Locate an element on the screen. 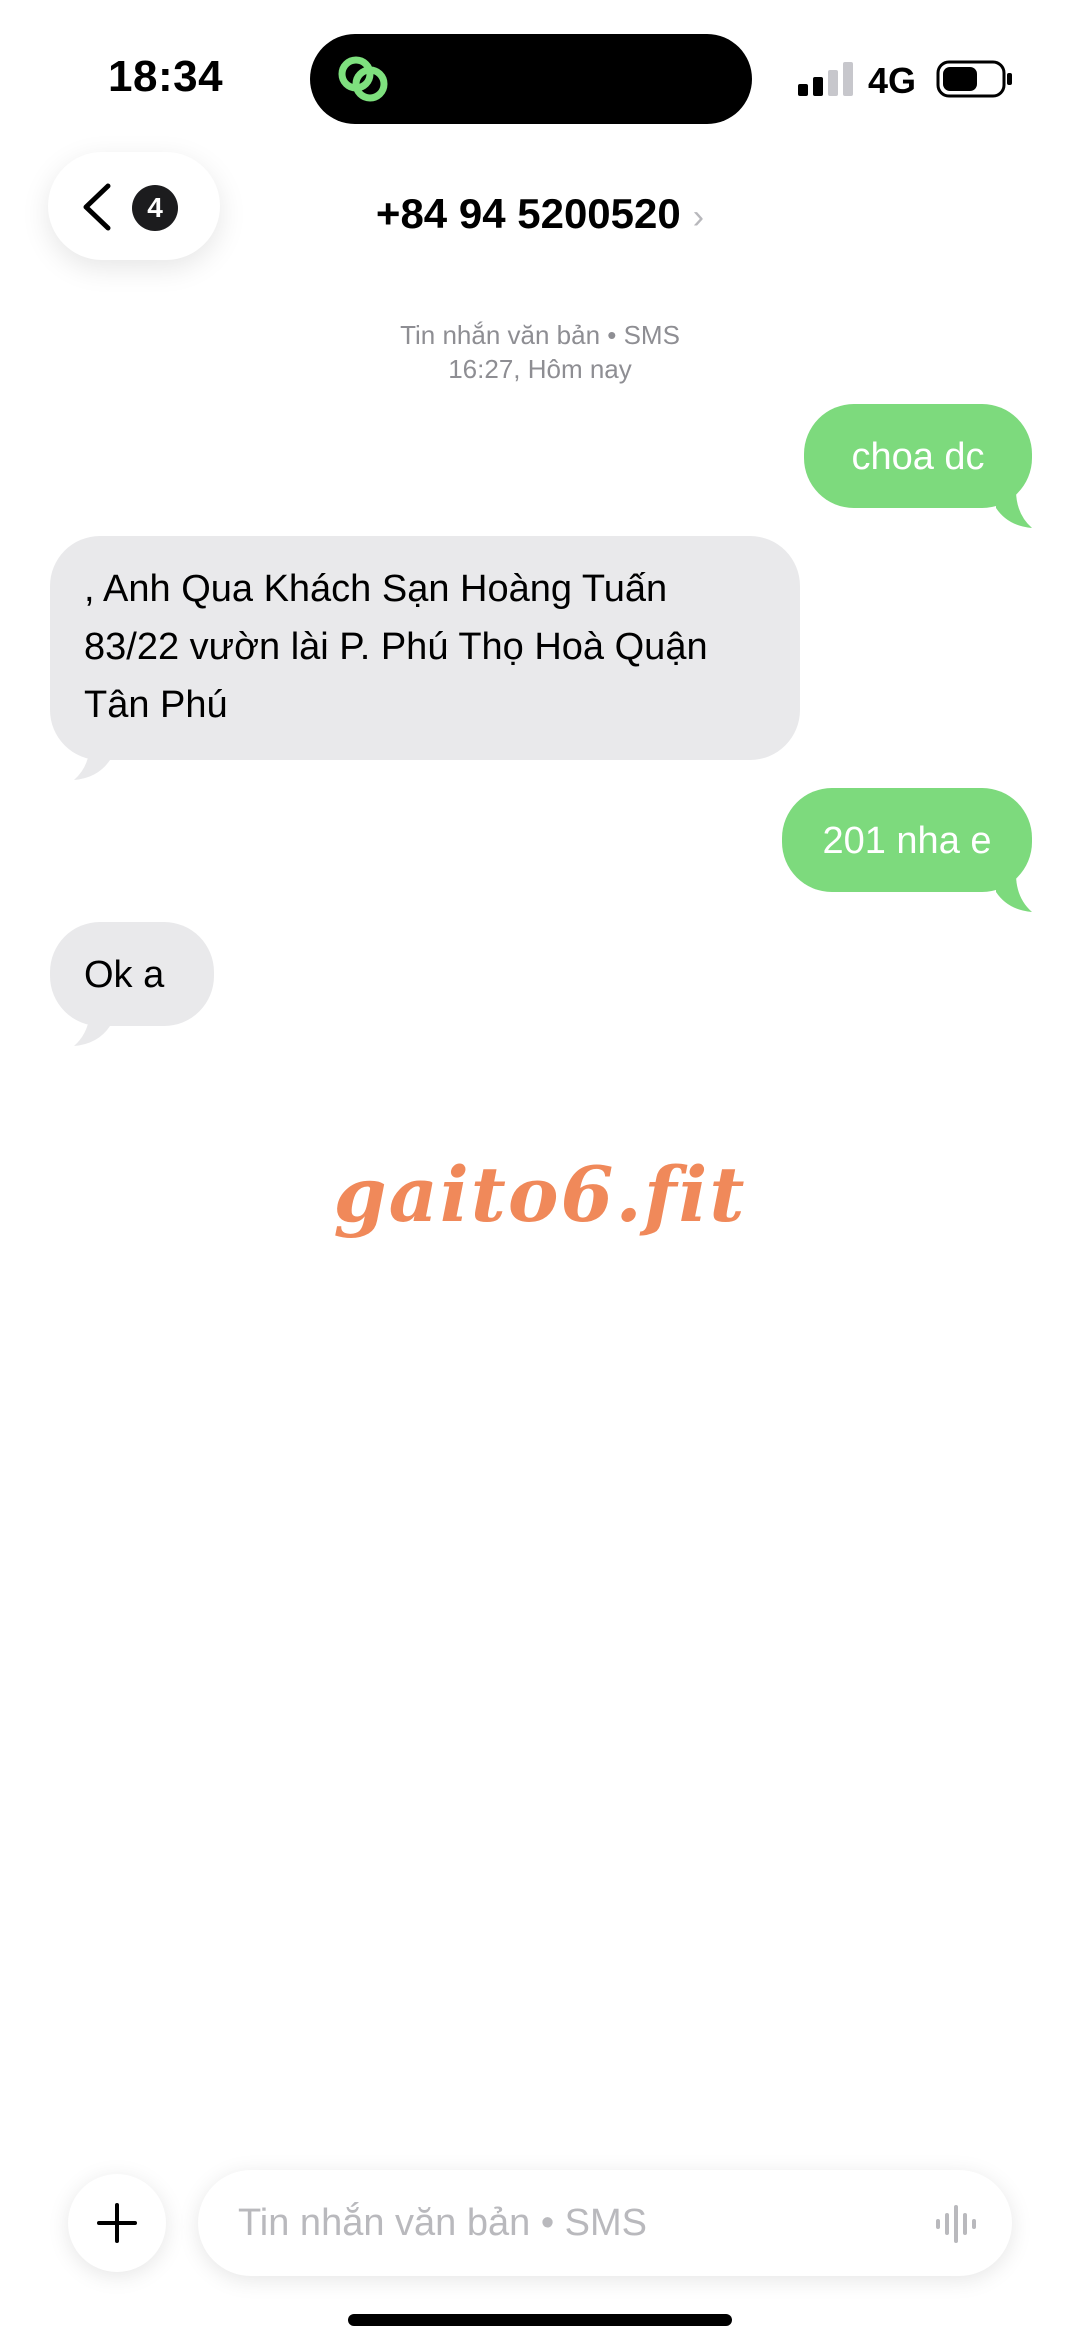 This screenshot has width=1080, height=2347. watermark-text: gaito6.fit is located at coordinates (540, 1194).